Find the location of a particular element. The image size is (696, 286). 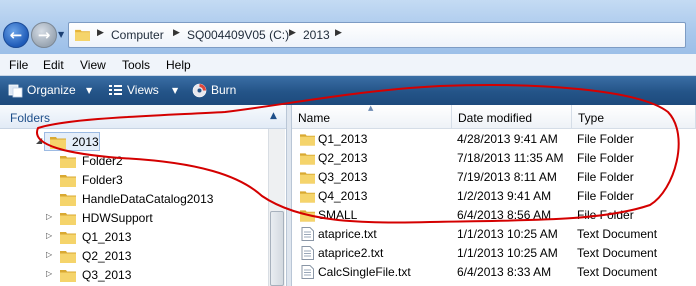

tree-item-2013: ◢ 2013 is located at coordinates (73, 142).